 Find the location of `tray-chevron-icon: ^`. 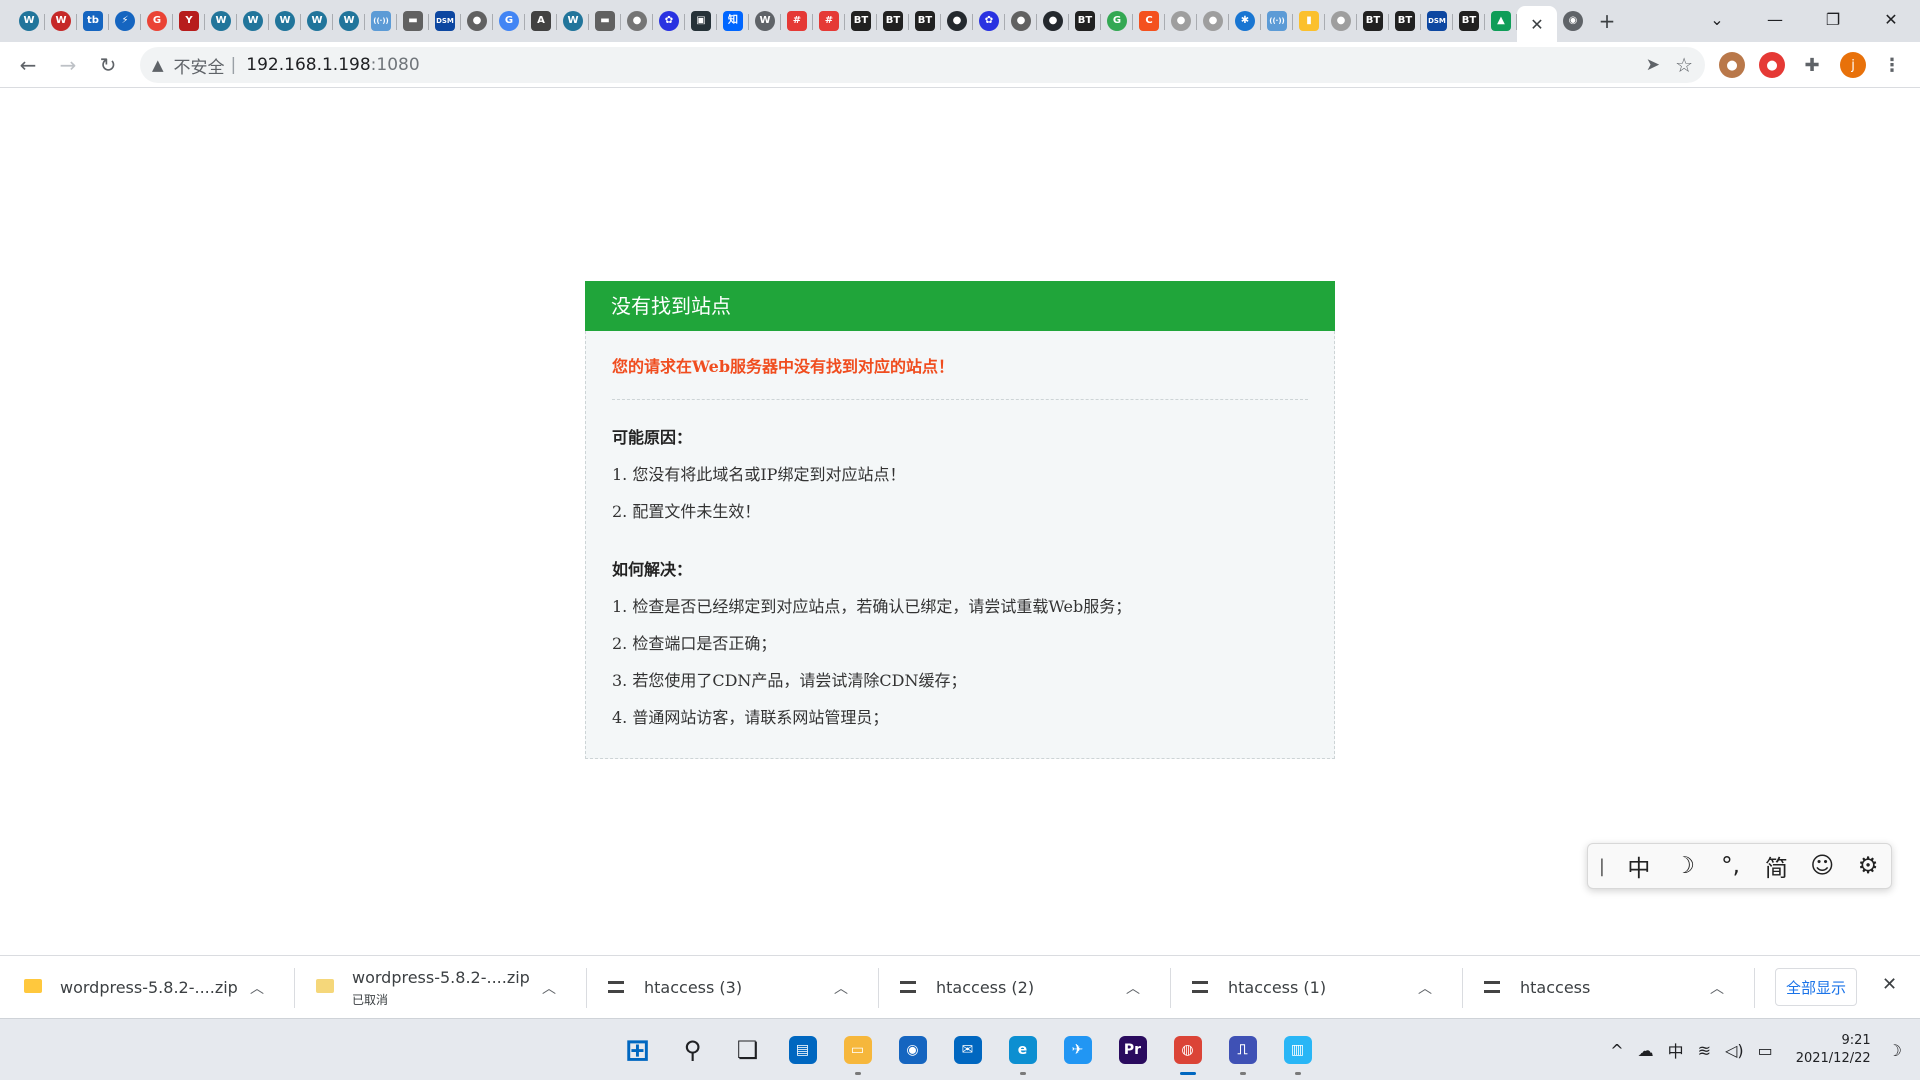

tray-chevron-icon: ^ is located at coordinates (1616, 1050).